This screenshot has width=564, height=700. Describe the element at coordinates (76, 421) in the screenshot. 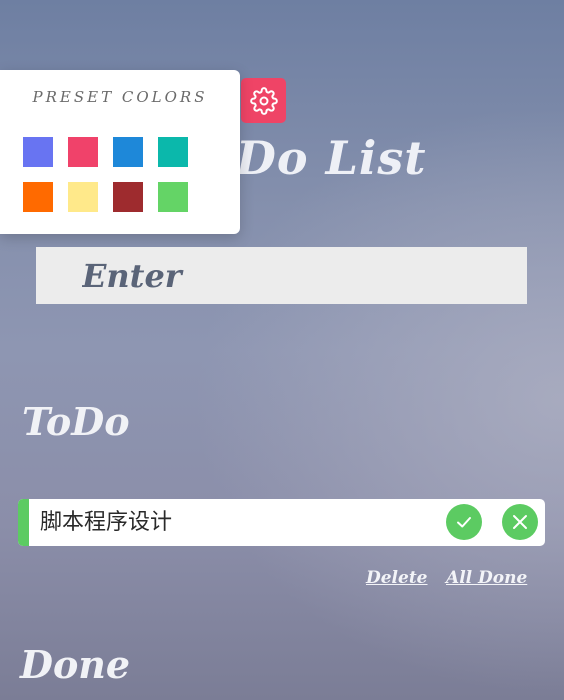

I see `todo-section-title: ToDo` at that location.